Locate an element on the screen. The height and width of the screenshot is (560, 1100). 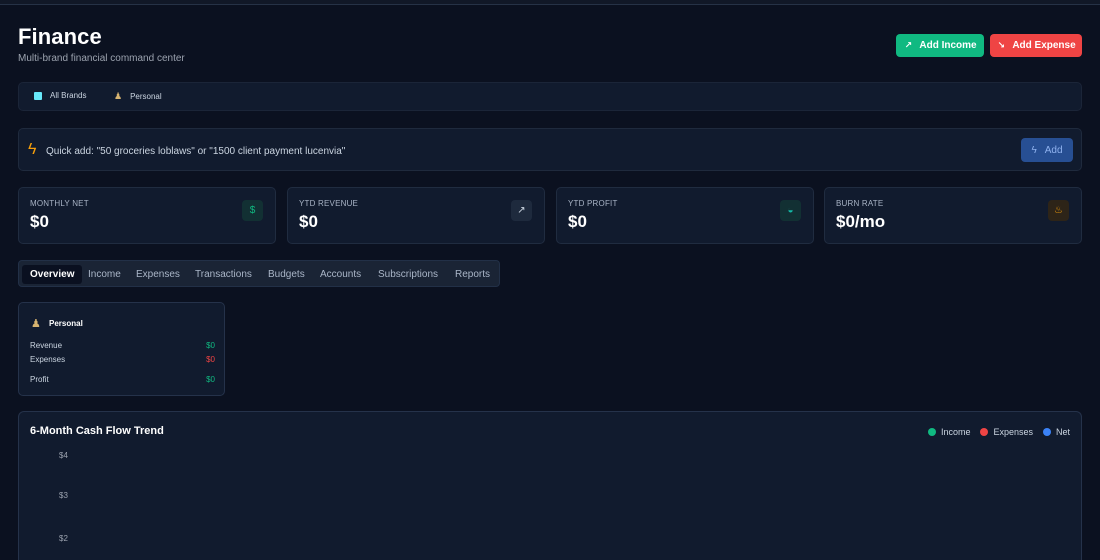
profit-value: $0 is located at coordinates (210, 379).